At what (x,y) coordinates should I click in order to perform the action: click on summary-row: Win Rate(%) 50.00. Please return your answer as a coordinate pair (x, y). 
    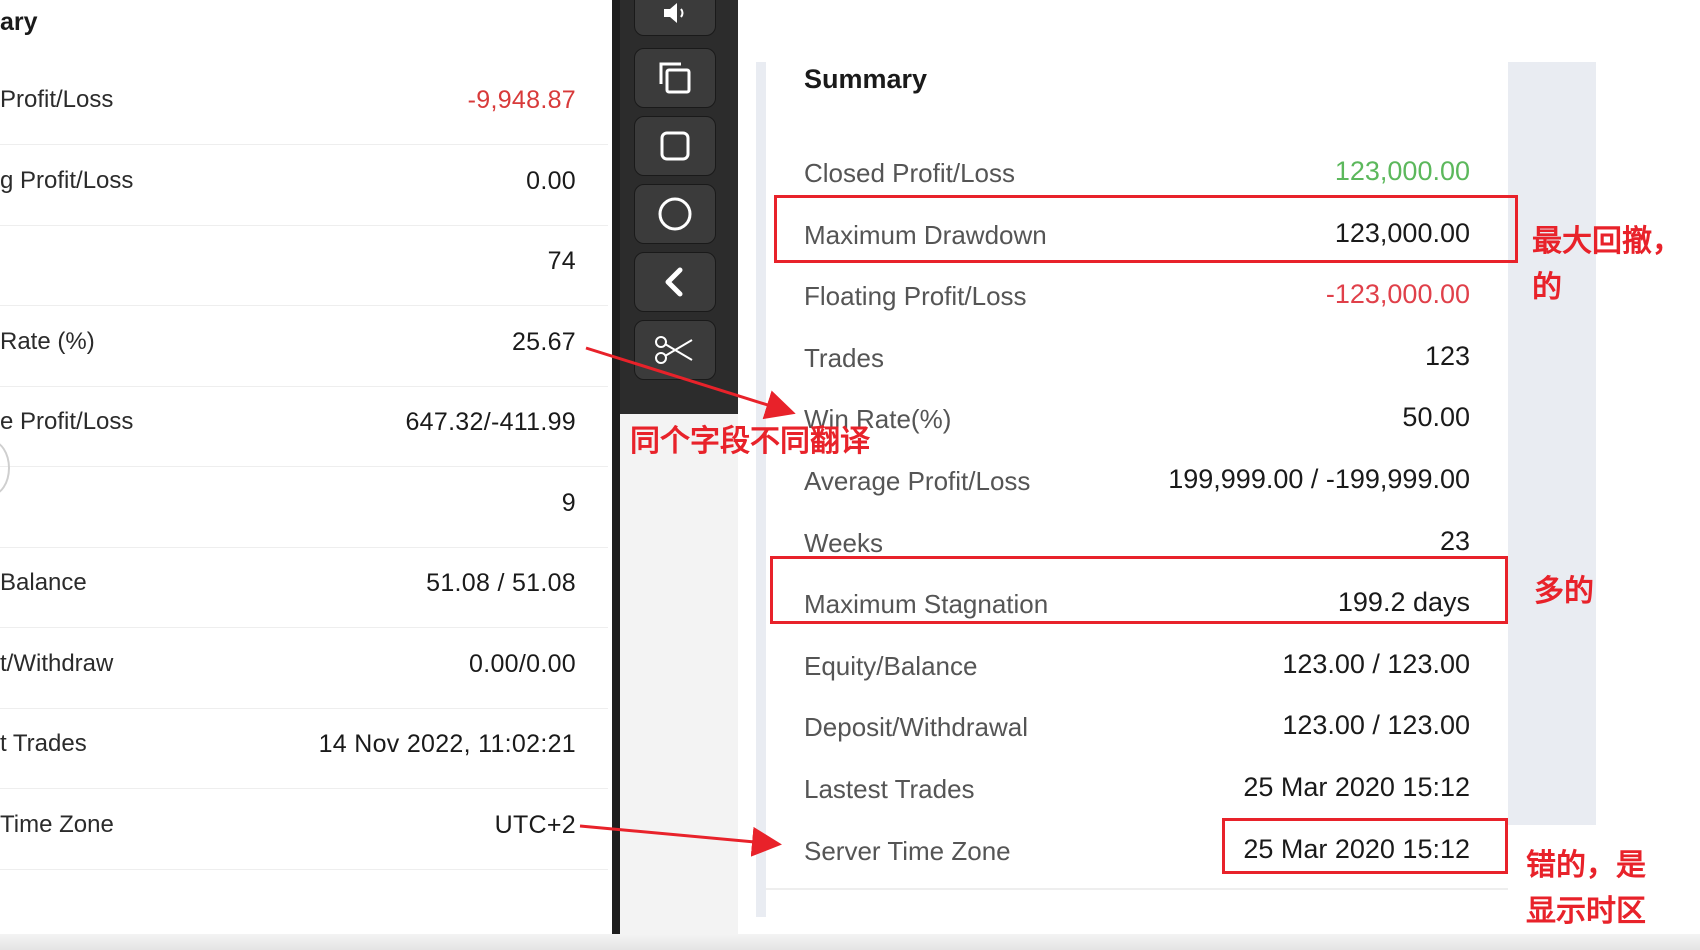
    Looking at the image, I should click on (1137, 419).